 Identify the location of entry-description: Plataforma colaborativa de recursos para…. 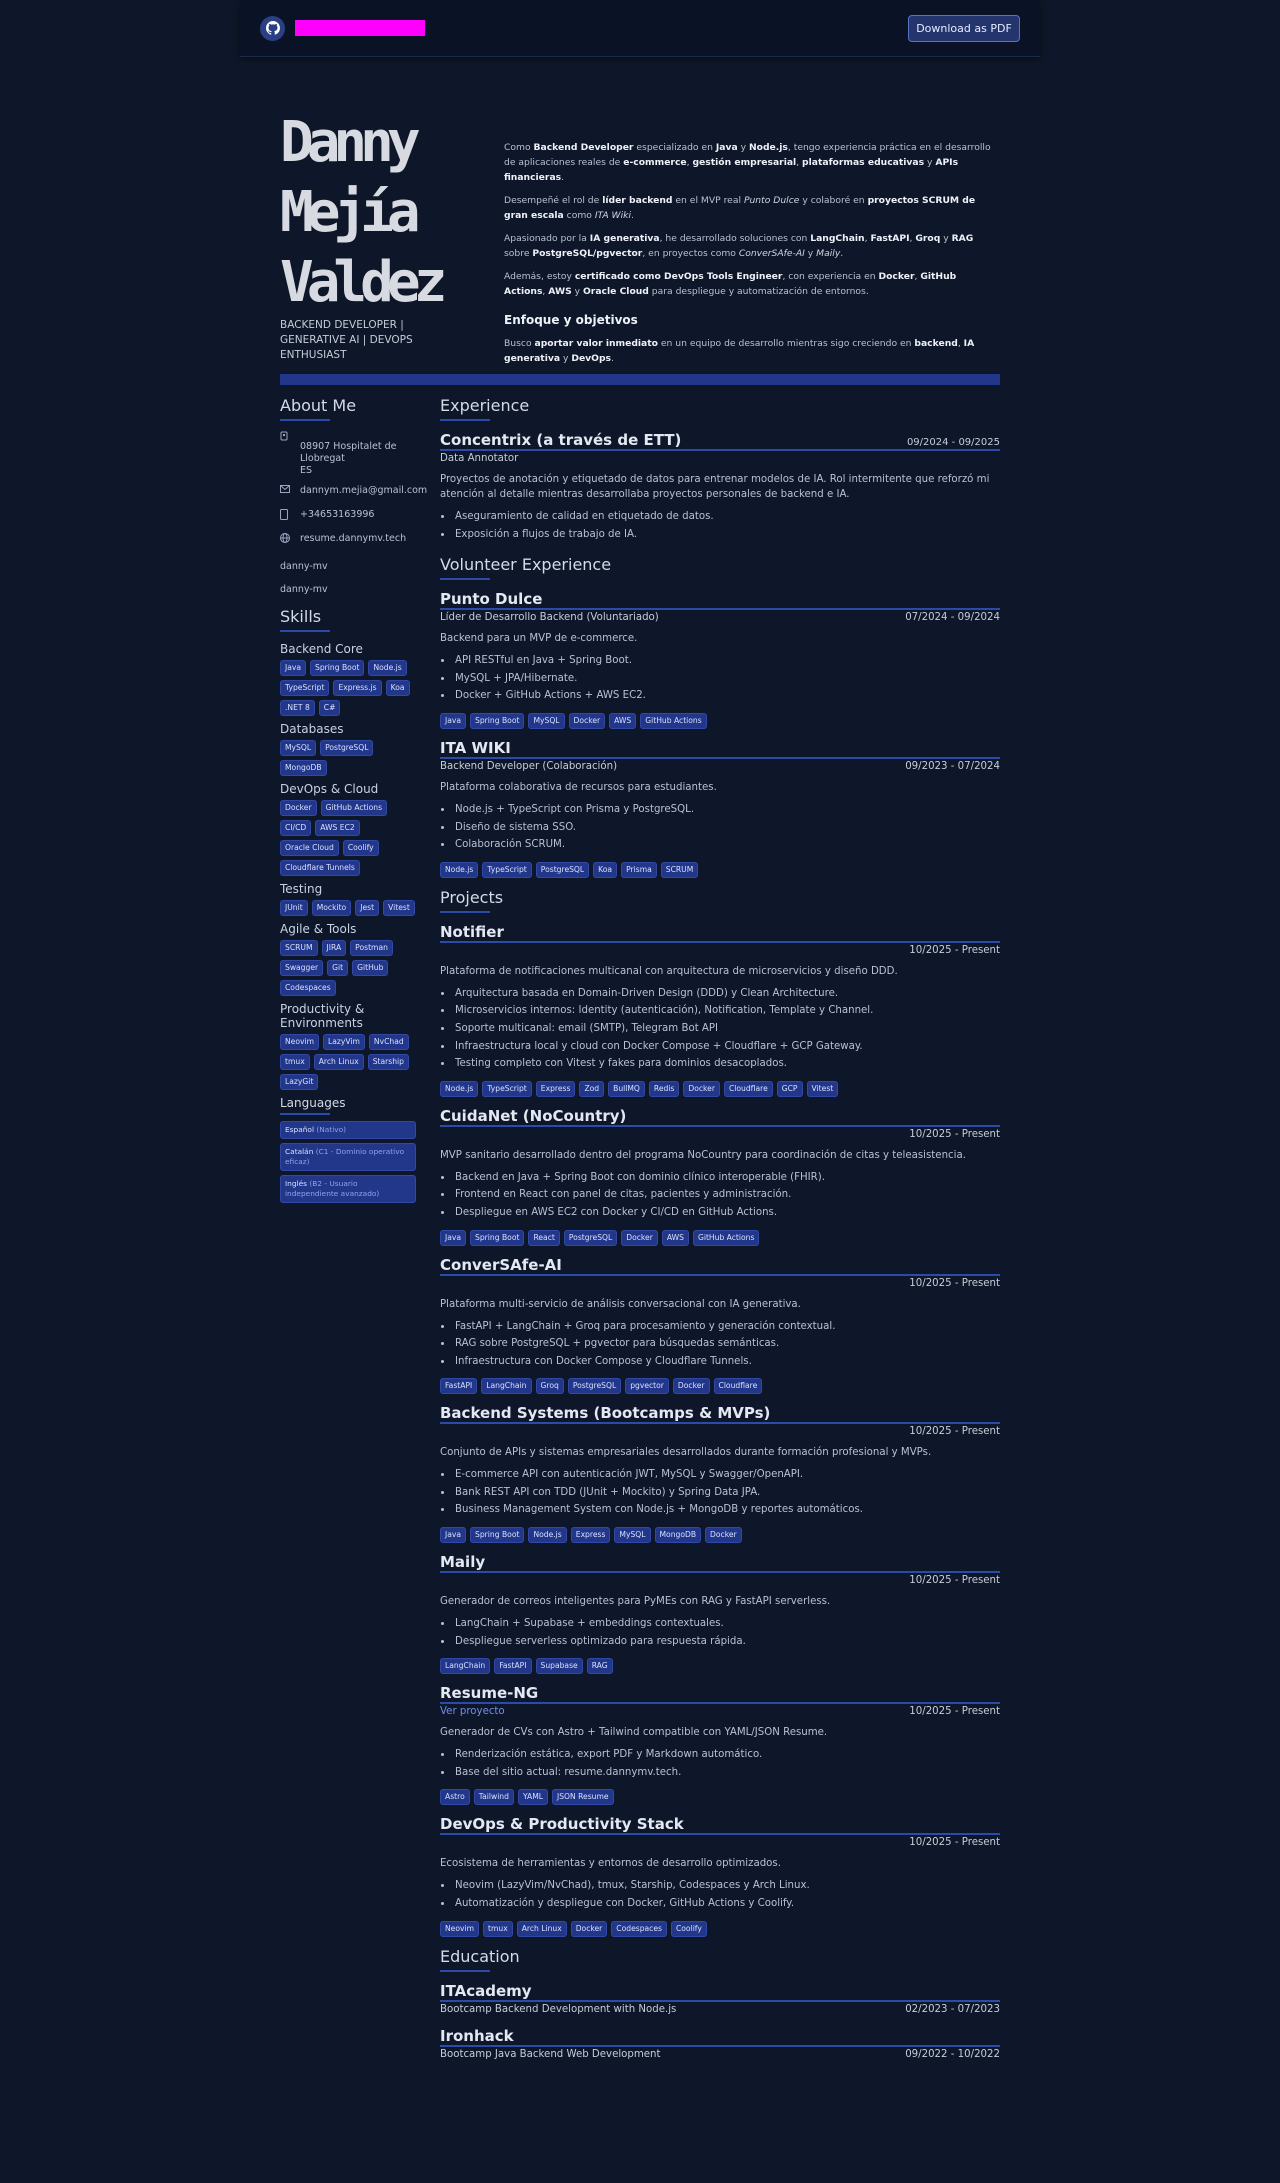
(578, 787).